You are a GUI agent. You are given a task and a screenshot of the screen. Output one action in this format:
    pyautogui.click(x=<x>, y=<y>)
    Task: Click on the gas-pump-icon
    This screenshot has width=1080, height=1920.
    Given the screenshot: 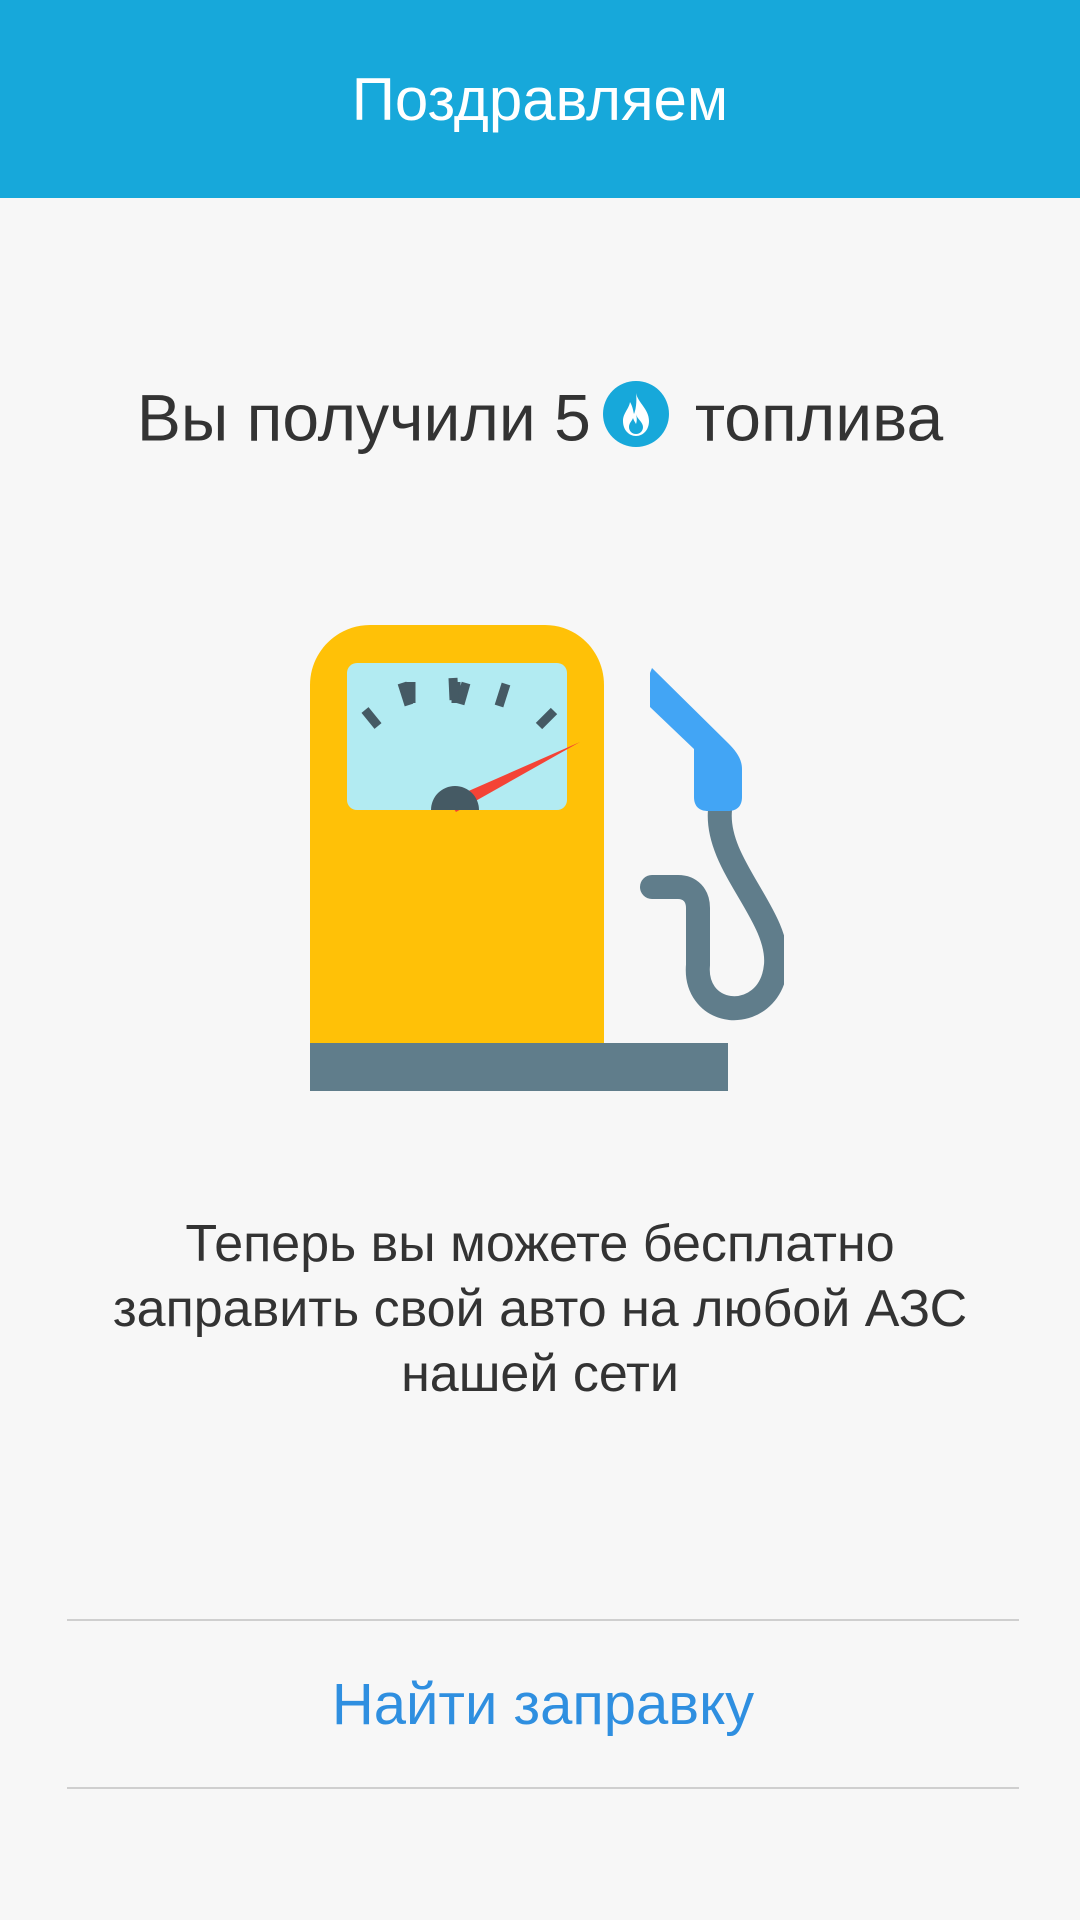 What is the action you would take?
    pyautogui.click(x=547, y=860)
    